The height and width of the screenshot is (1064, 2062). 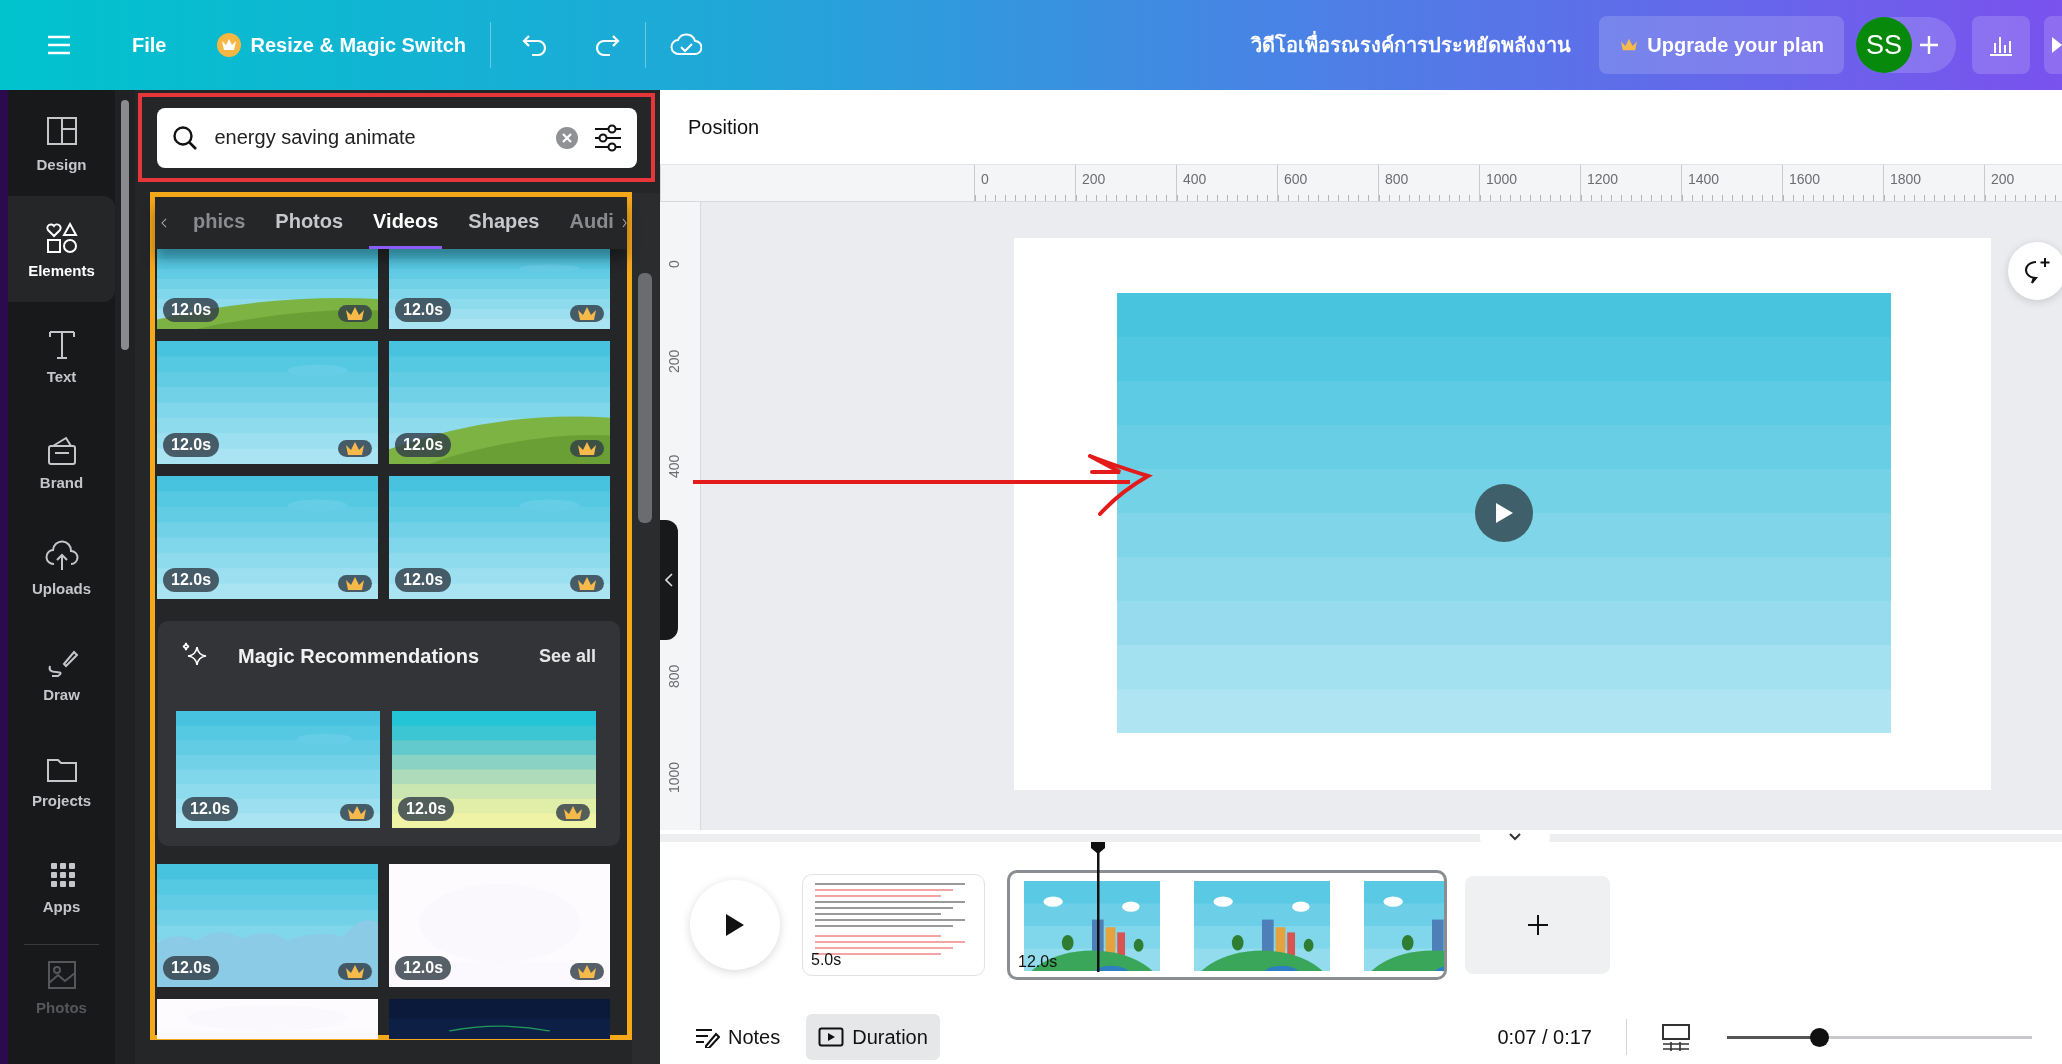 What do you see at coordinates (1515, 837) in the screenshot?
I see `chevron-down-icon` at bounding box center [1515, 837].